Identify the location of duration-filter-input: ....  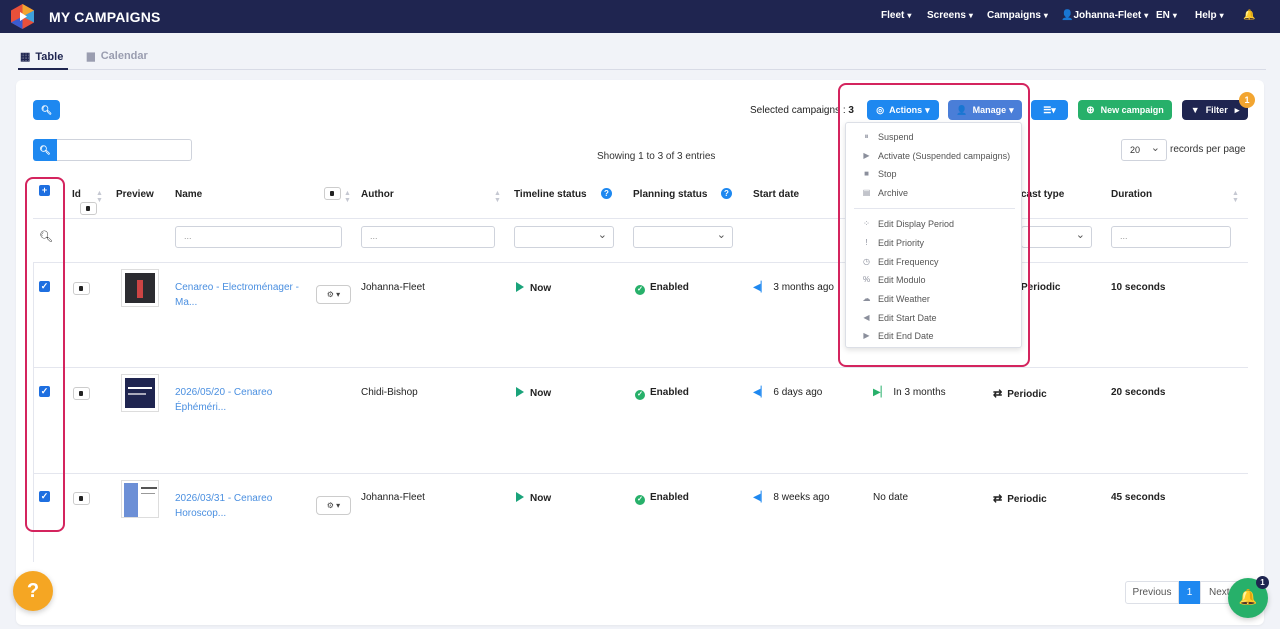
(1171, 237).